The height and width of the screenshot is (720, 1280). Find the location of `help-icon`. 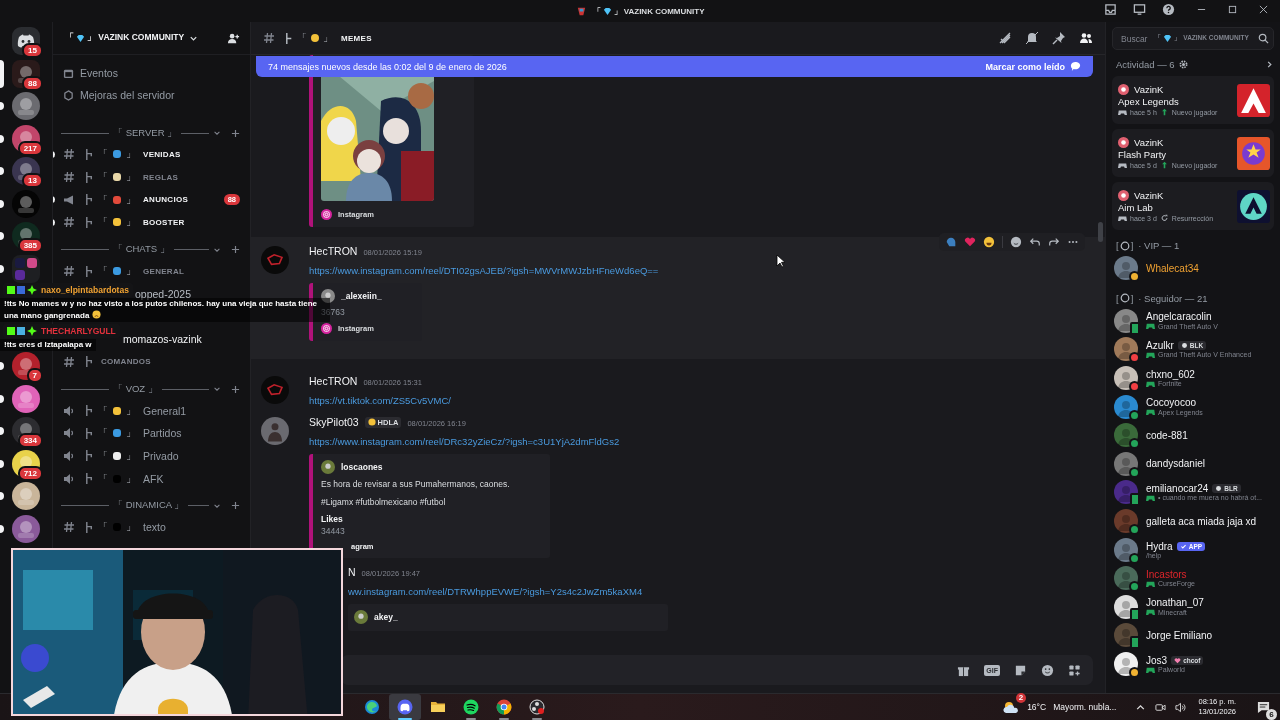

help-icon is located at coordinates (1168, 9).